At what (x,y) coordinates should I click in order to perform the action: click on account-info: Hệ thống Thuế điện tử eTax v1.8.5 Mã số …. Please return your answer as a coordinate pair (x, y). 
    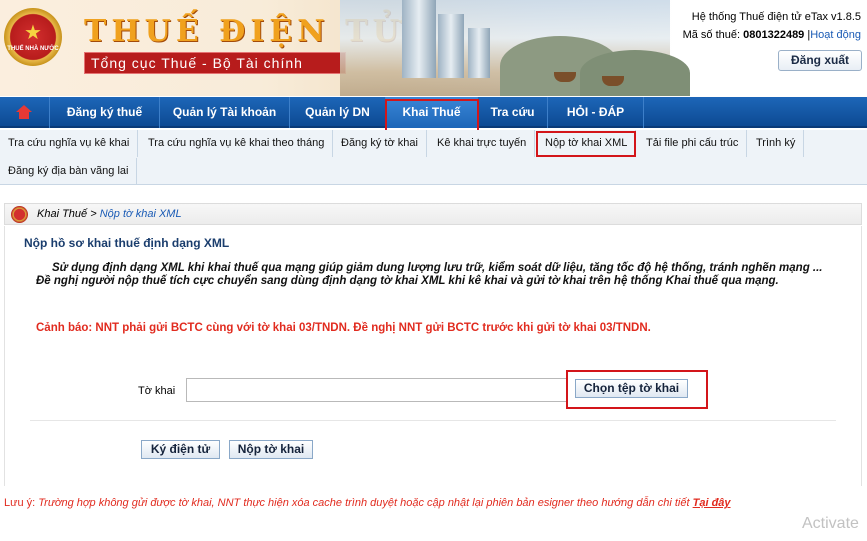
    Looking at the image, I should click on (772, 28).